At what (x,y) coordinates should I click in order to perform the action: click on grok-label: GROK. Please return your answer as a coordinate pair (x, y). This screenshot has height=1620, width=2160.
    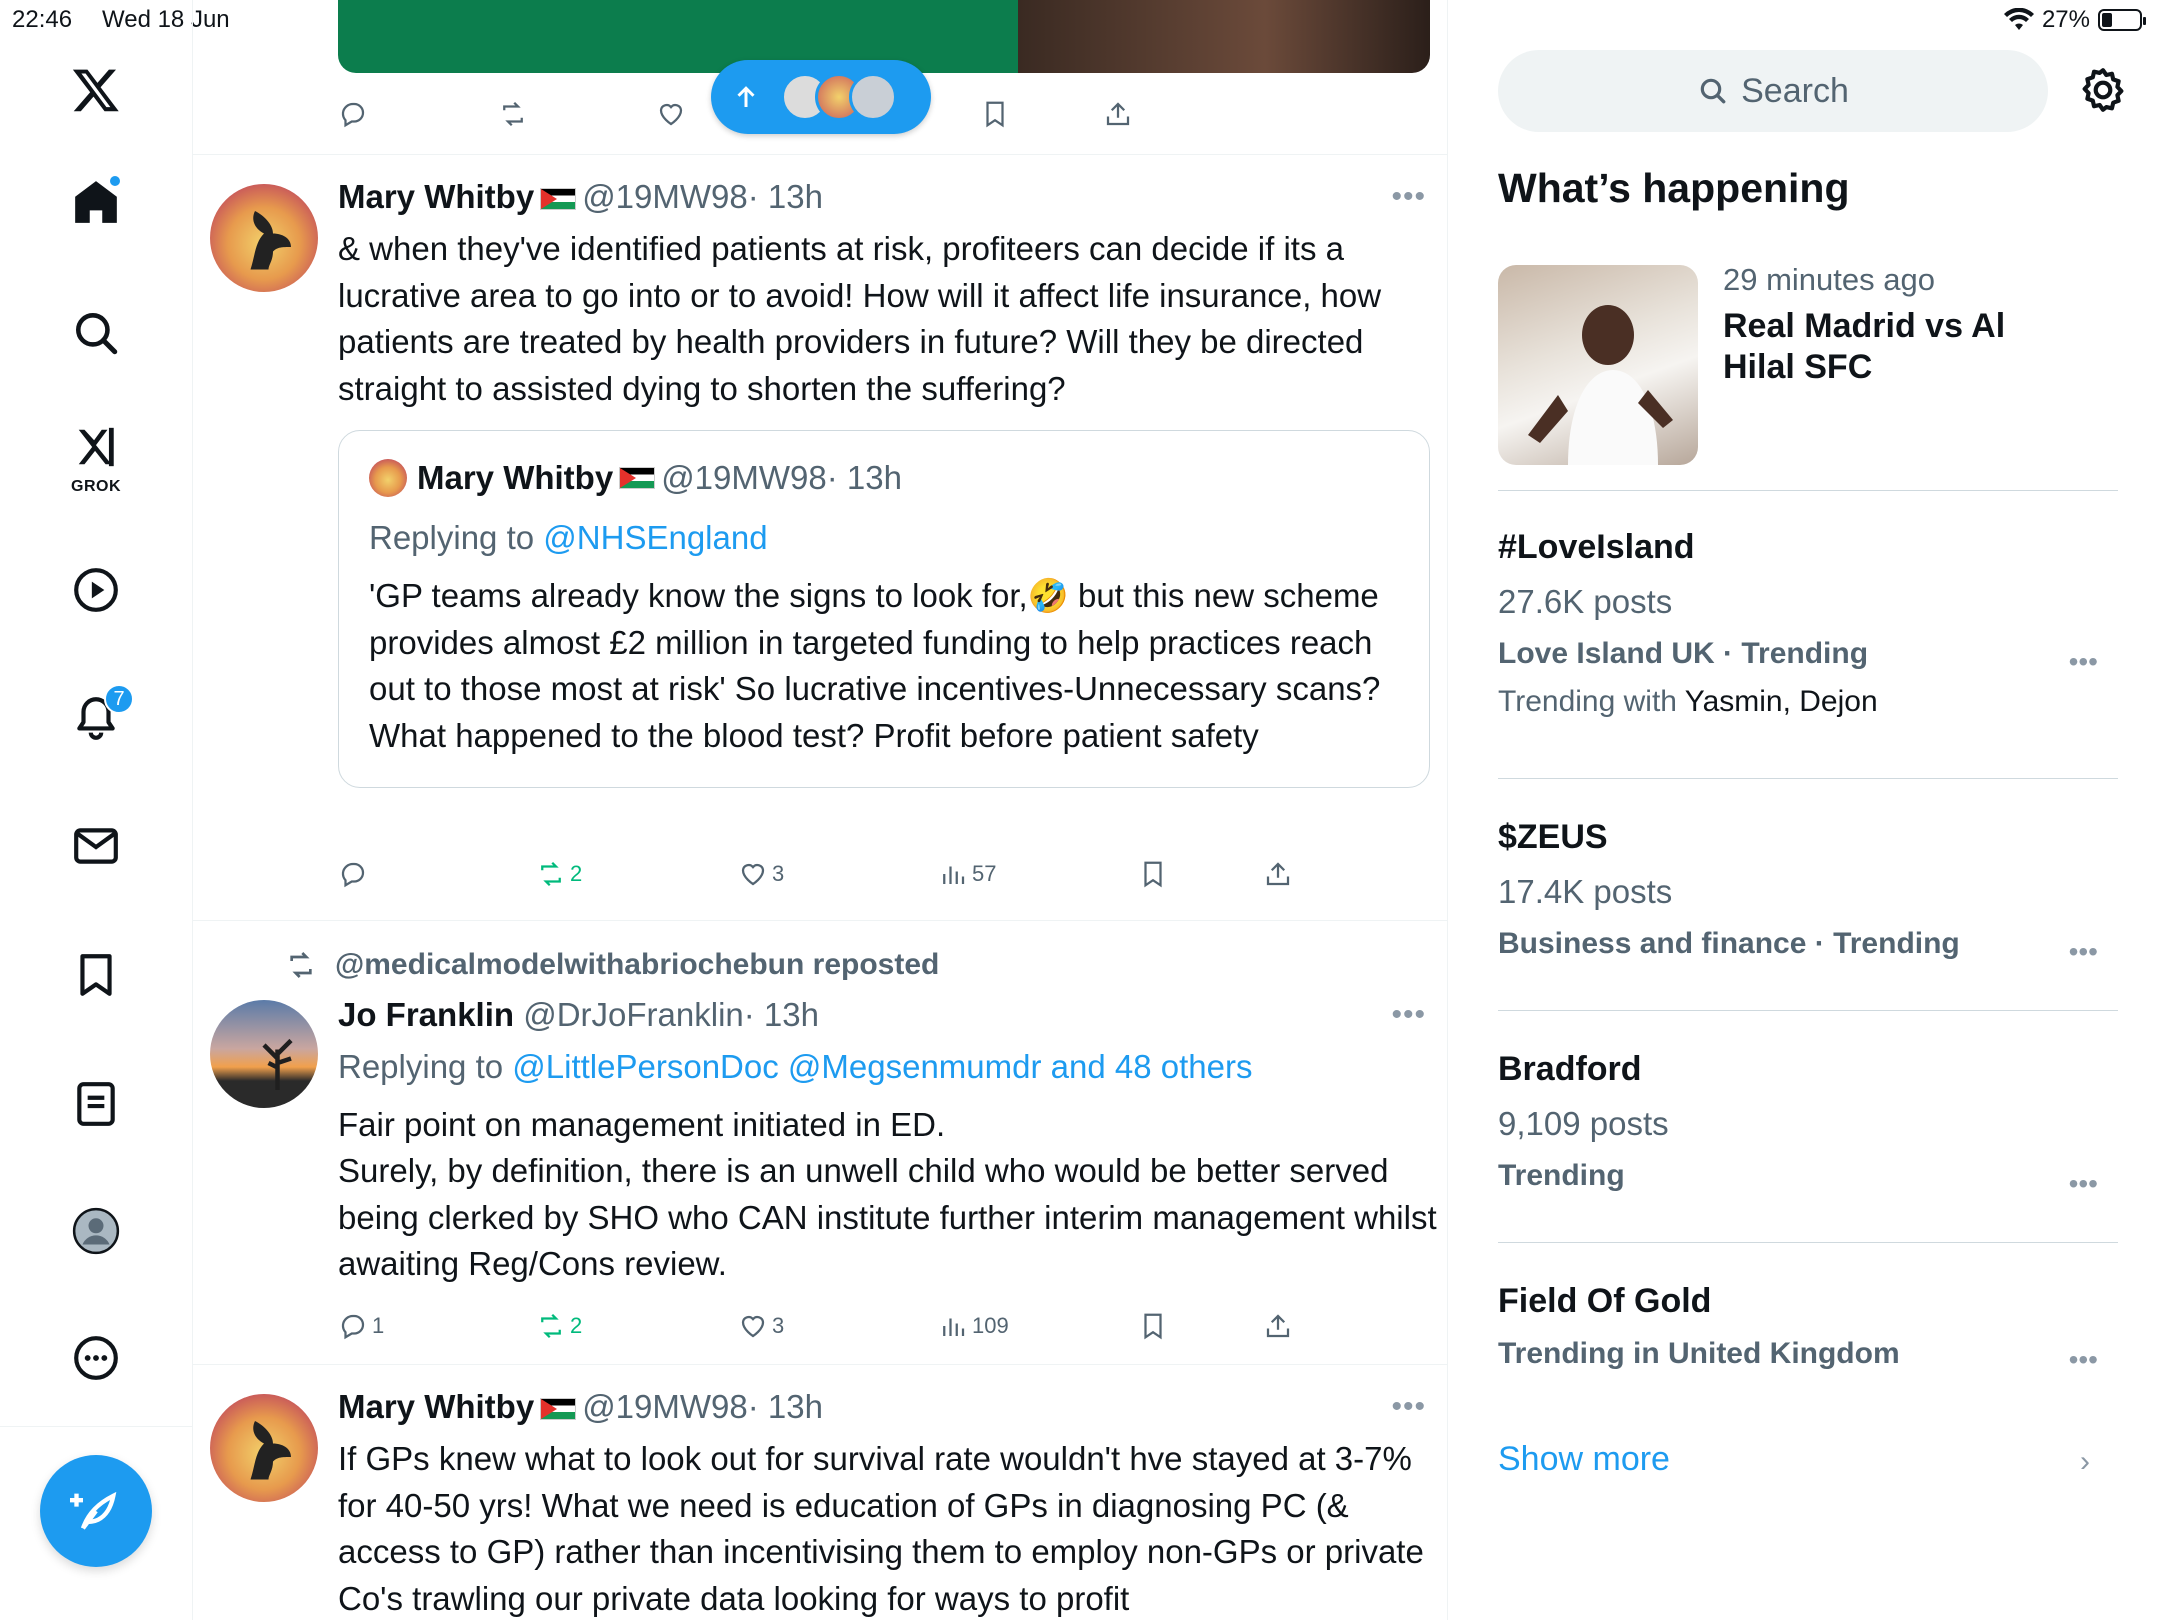
    Looking at the image, I should click on (96, 486).